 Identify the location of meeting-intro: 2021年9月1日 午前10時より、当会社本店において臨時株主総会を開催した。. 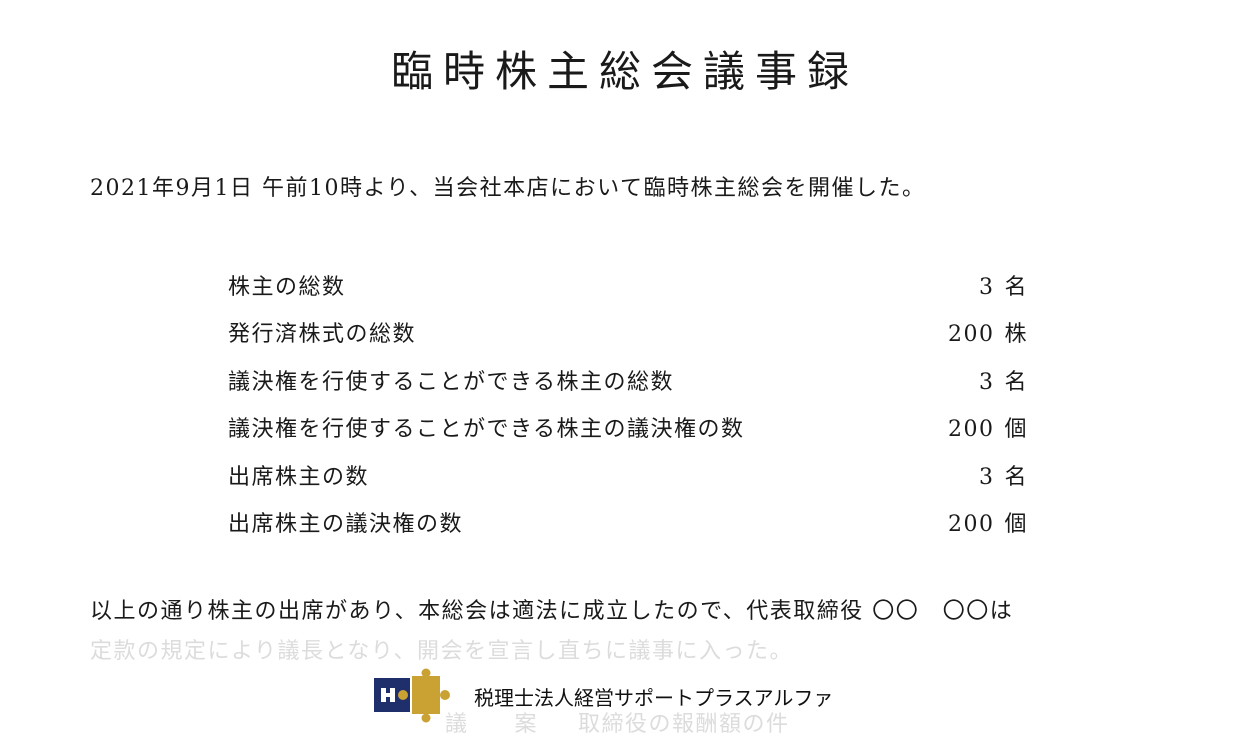
(508, 188).